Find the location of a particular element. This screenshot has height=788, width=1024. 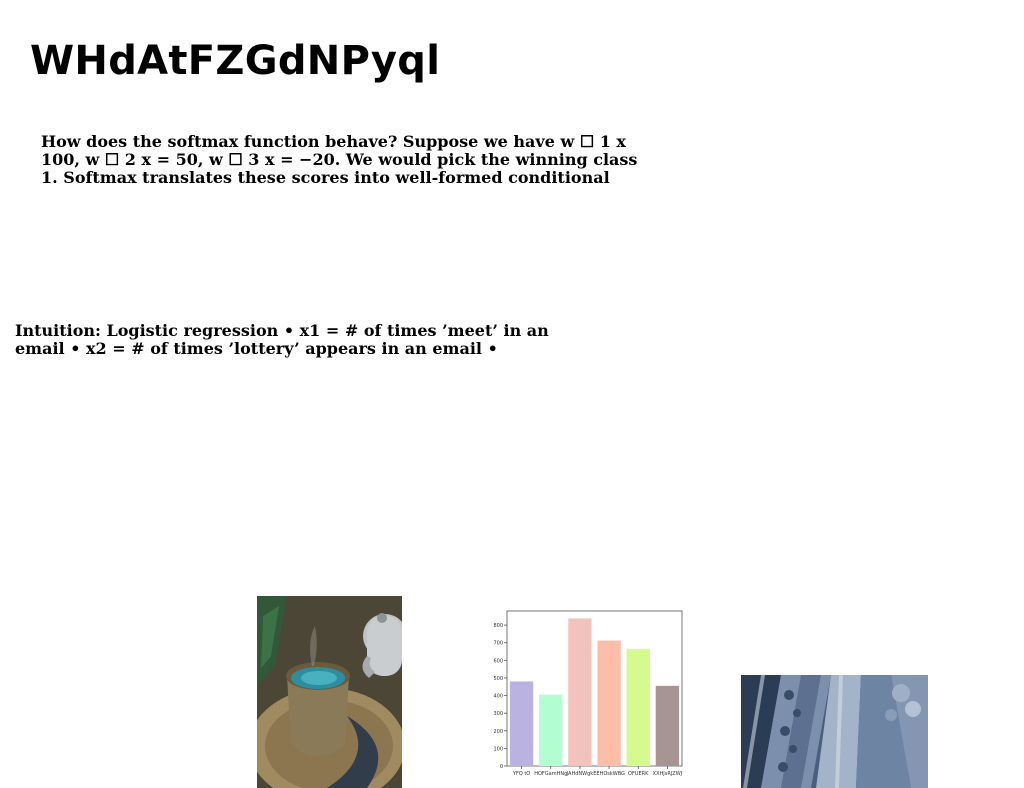

page-title: WHdAtFZGdNPyql is located at coordinates (235, 61).